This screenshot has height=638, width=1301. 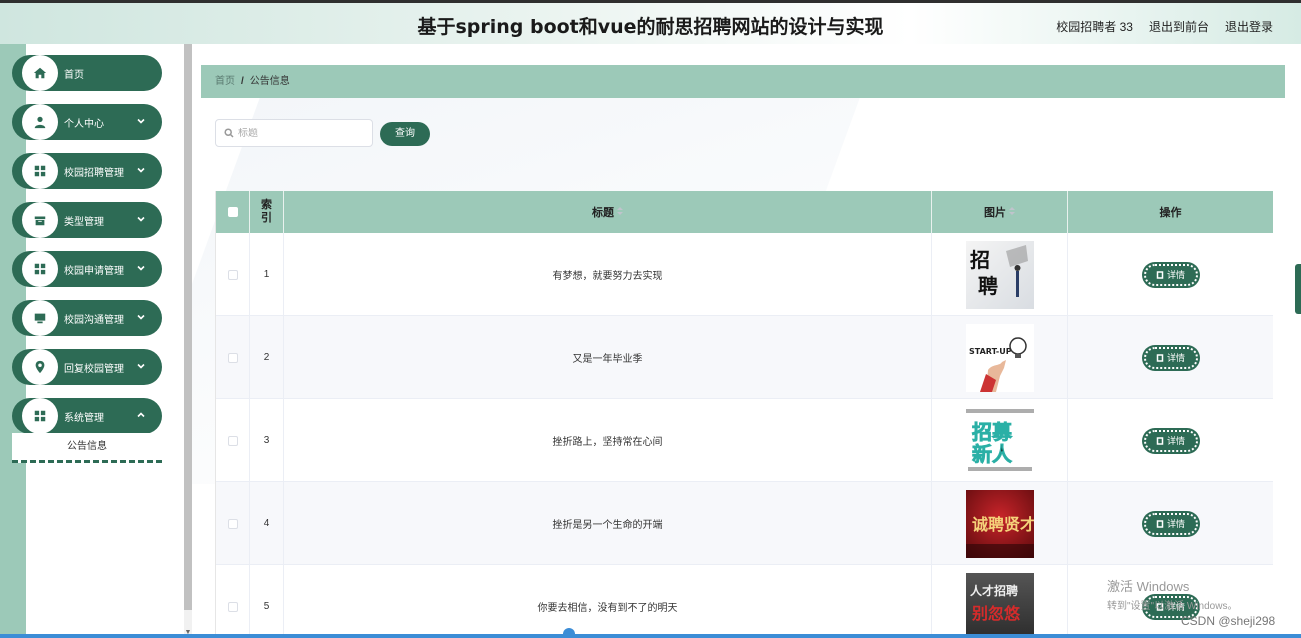 I want to click on svg-text: 聘, so click(x=988, y=286).